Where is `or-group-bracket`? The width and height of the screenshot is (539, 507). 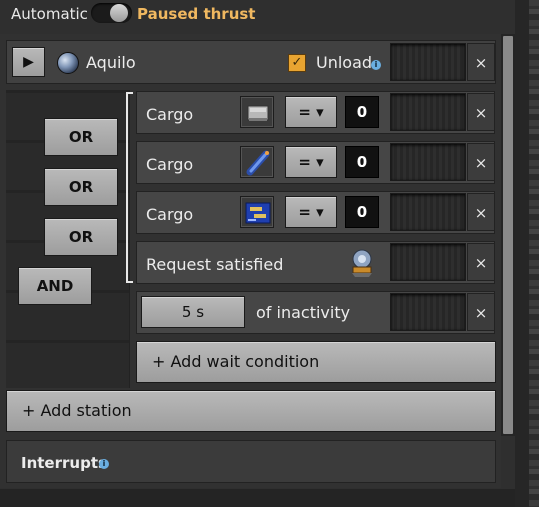
or-group-bracket is located at coordinates (129, 187).